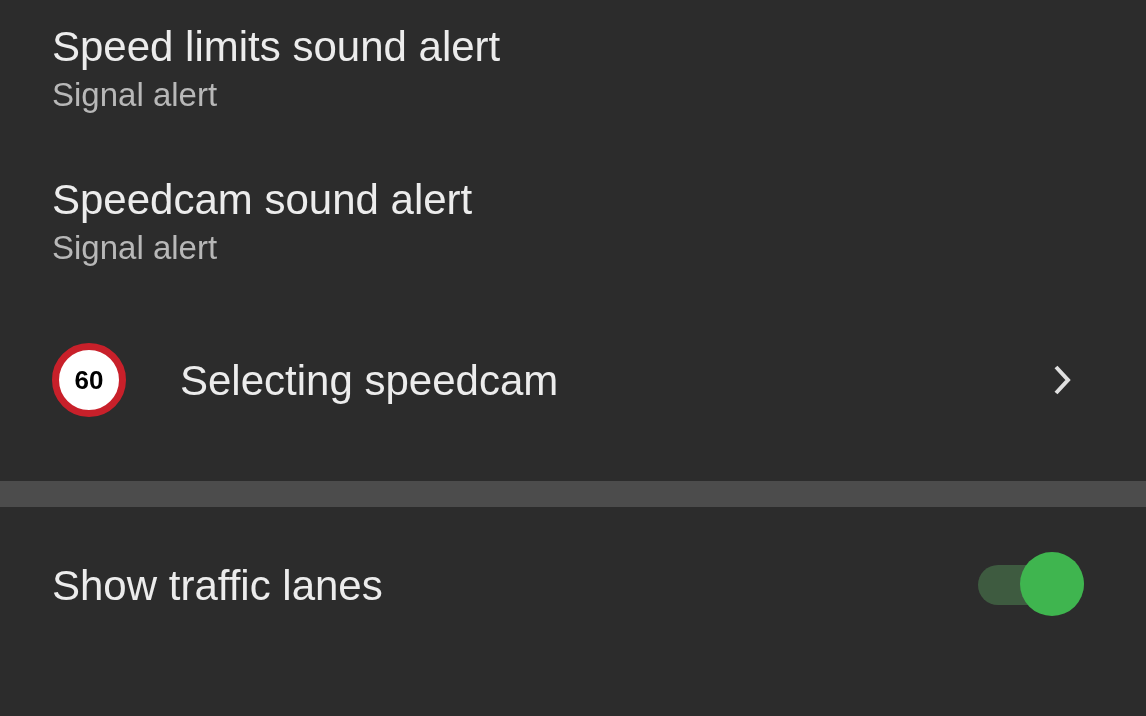 The width and height of the screenshot is (1146, 716). Describe the element at coordinates (262, 200) in the screenshot. I see `setting-title: Speedcam sound alert` at that location.